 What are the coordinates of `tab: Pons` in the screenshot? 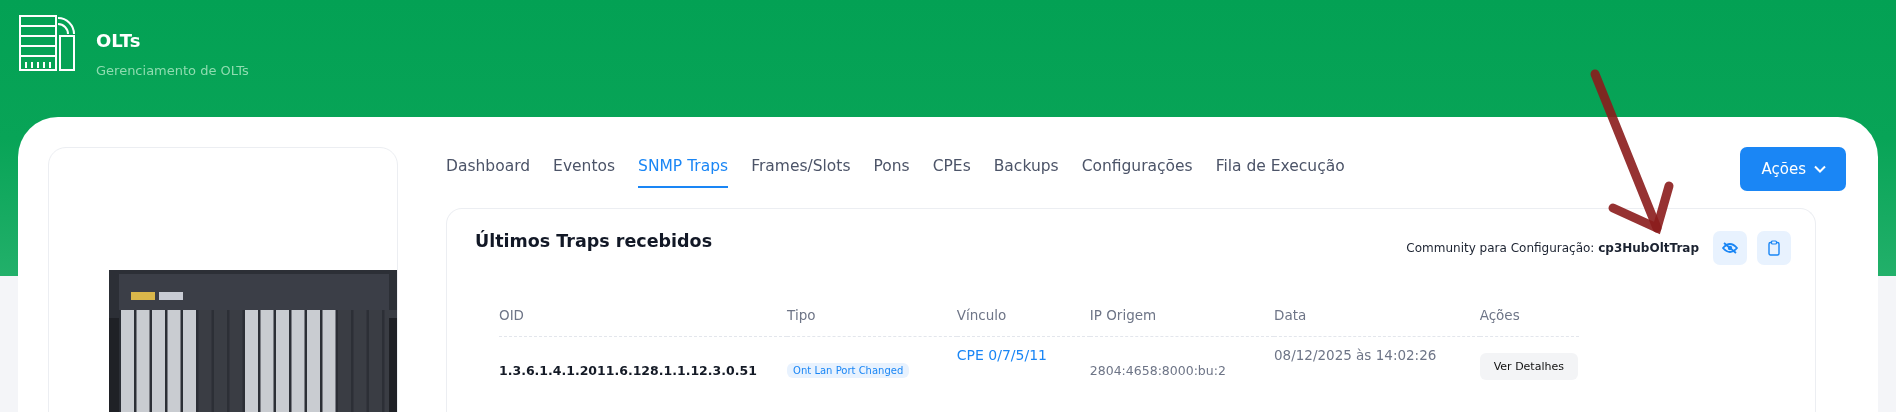 It's located at (891, 168).